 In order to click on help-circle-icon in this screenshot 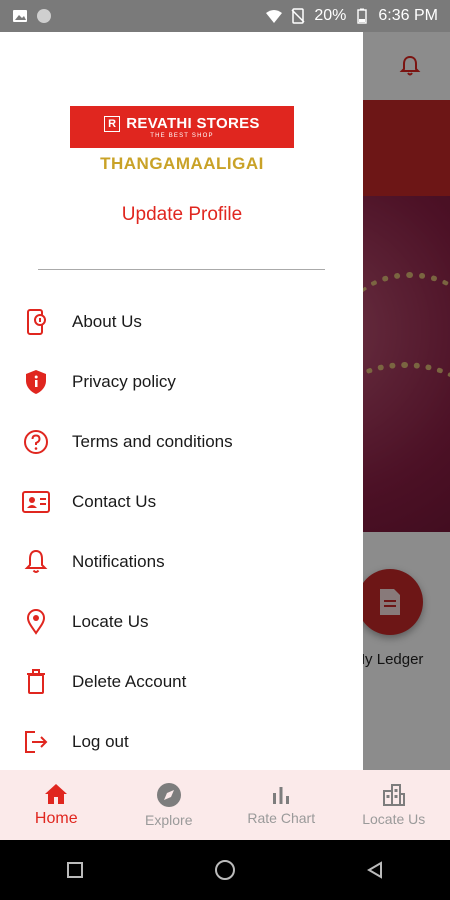, I will do `click(36, 442)`.